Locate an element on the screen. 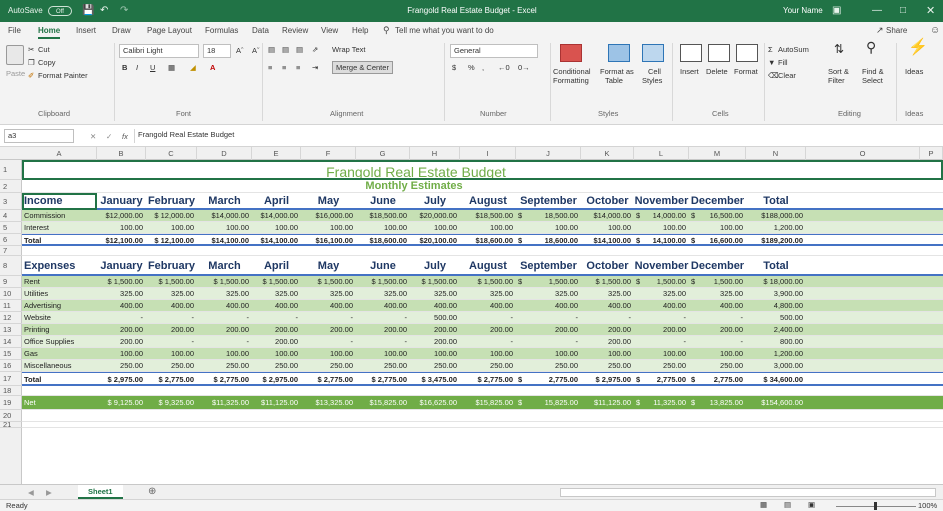 The width and height of the screenshot is (943, 511). ideas-icon: ⚡ is located at coordinates (918, 48).